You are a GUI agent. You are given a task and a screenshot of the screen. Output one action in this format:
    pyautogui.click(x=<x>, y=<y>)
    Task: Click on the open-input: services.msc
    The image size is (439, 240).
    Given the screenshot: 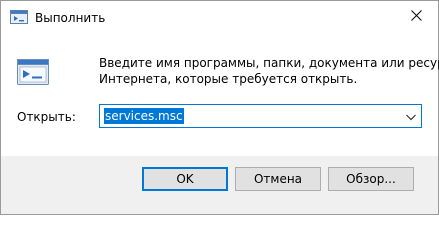 What is the action you would take?
    pyautogui.click(x=144, y=116)
    